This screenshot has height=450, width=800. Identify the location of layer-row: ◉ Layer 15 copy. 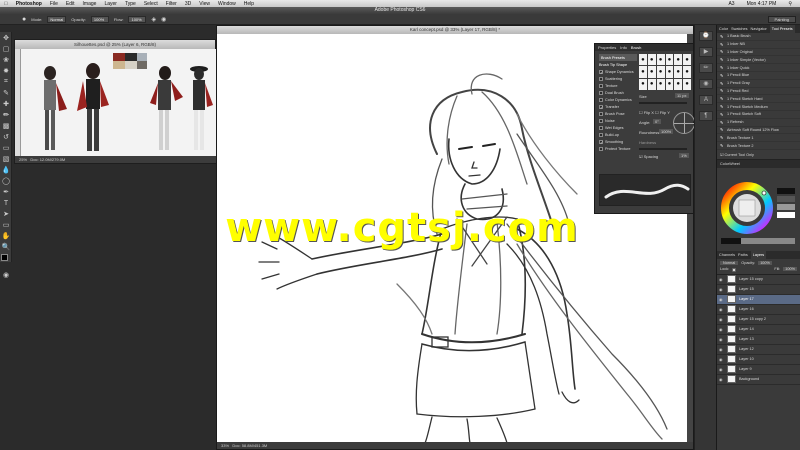
(758, 280).